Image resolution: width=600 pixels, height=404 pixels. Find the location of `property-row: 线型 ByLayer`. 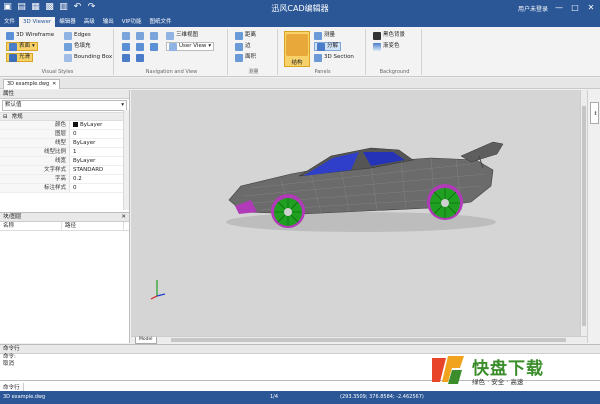

property-row: 线型 ByLayer is located at coordinates (64, 143).